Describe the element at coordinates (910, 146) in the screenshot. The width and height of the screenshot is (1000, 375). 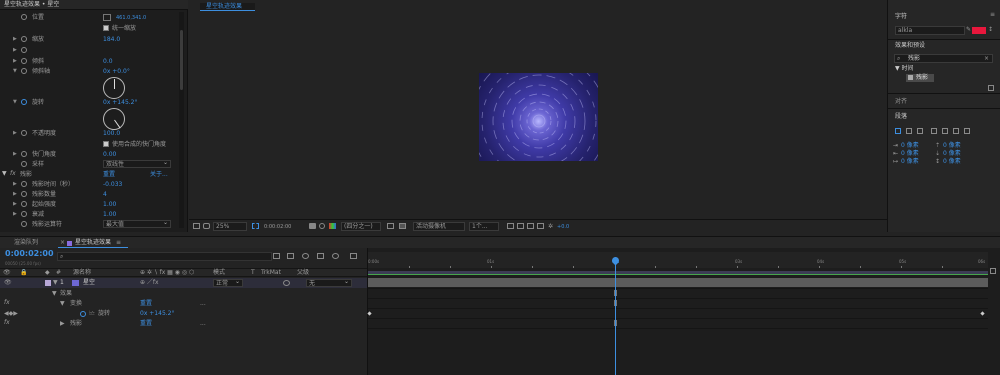
I see `indent-left-value: 0 像素` at that location.